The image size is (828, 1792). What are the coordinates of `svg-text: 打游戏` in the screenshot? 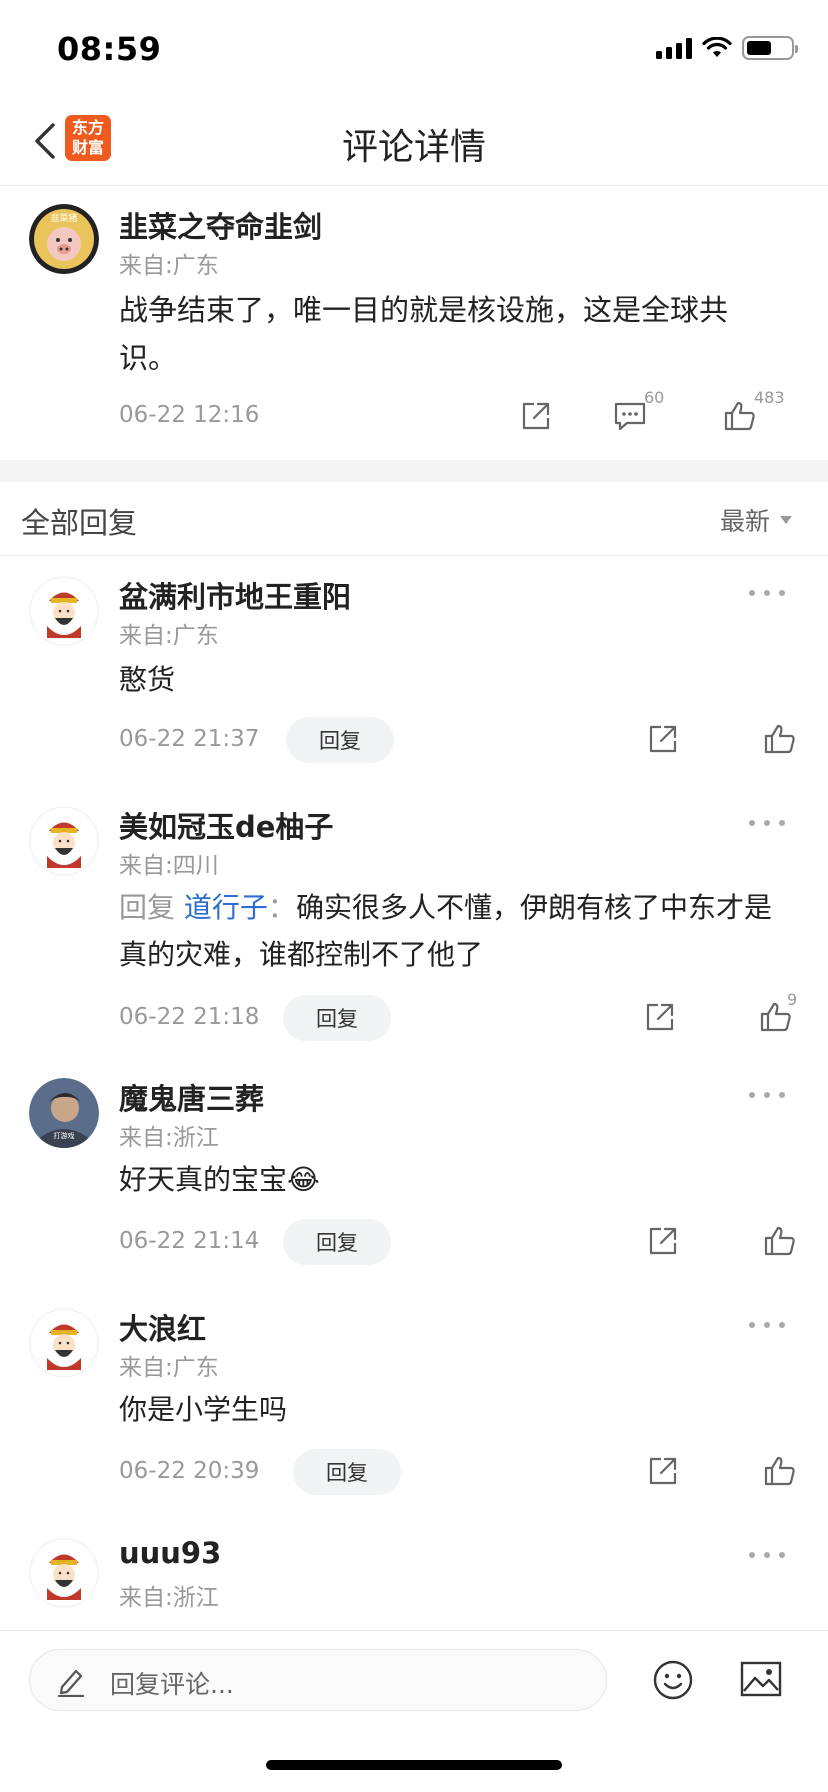 It's located at (64, 1135).